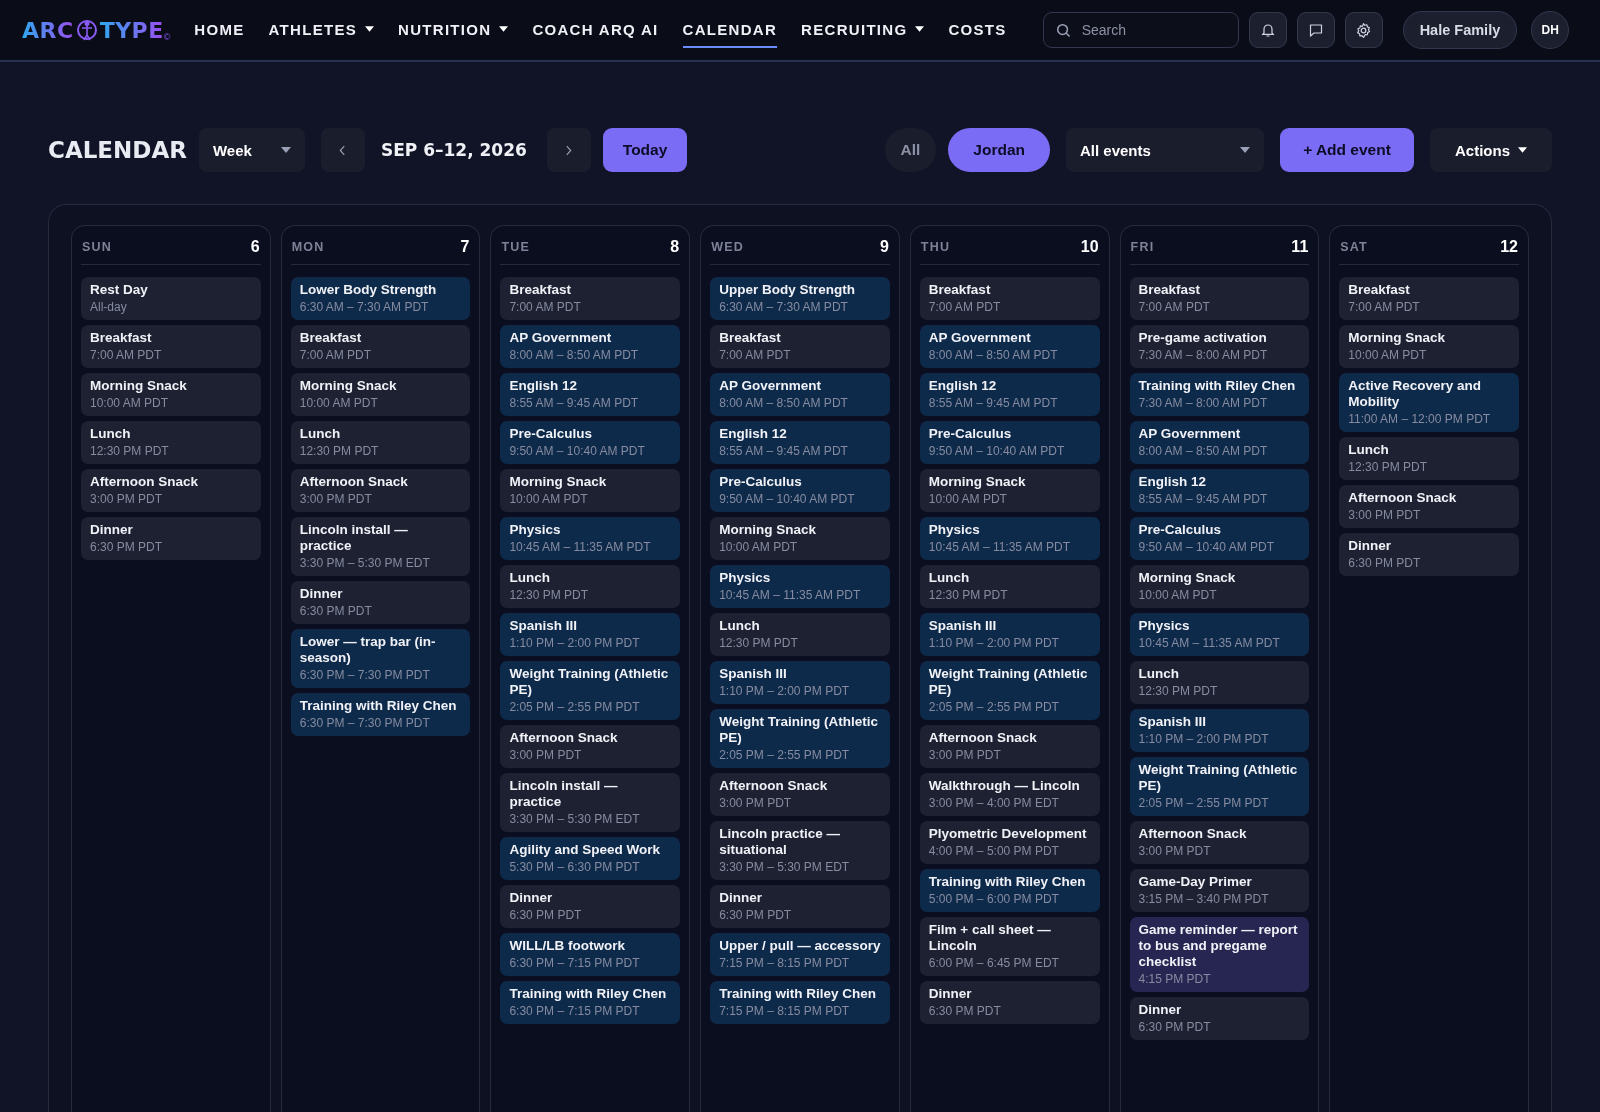  I want to click on today-button: Today, so click(645, 150).